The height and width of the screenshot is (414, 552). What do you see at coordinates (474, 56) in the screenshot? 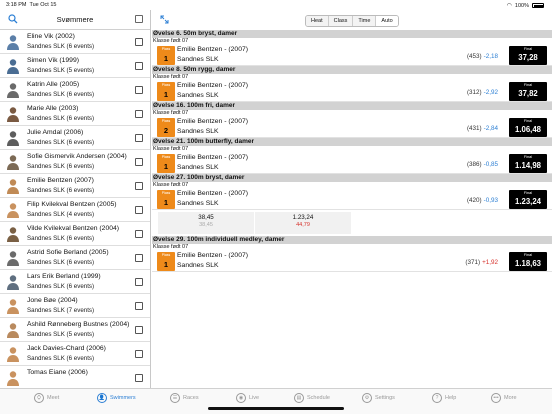
I see `points-value: (453)` at bounding box center [474, 56].